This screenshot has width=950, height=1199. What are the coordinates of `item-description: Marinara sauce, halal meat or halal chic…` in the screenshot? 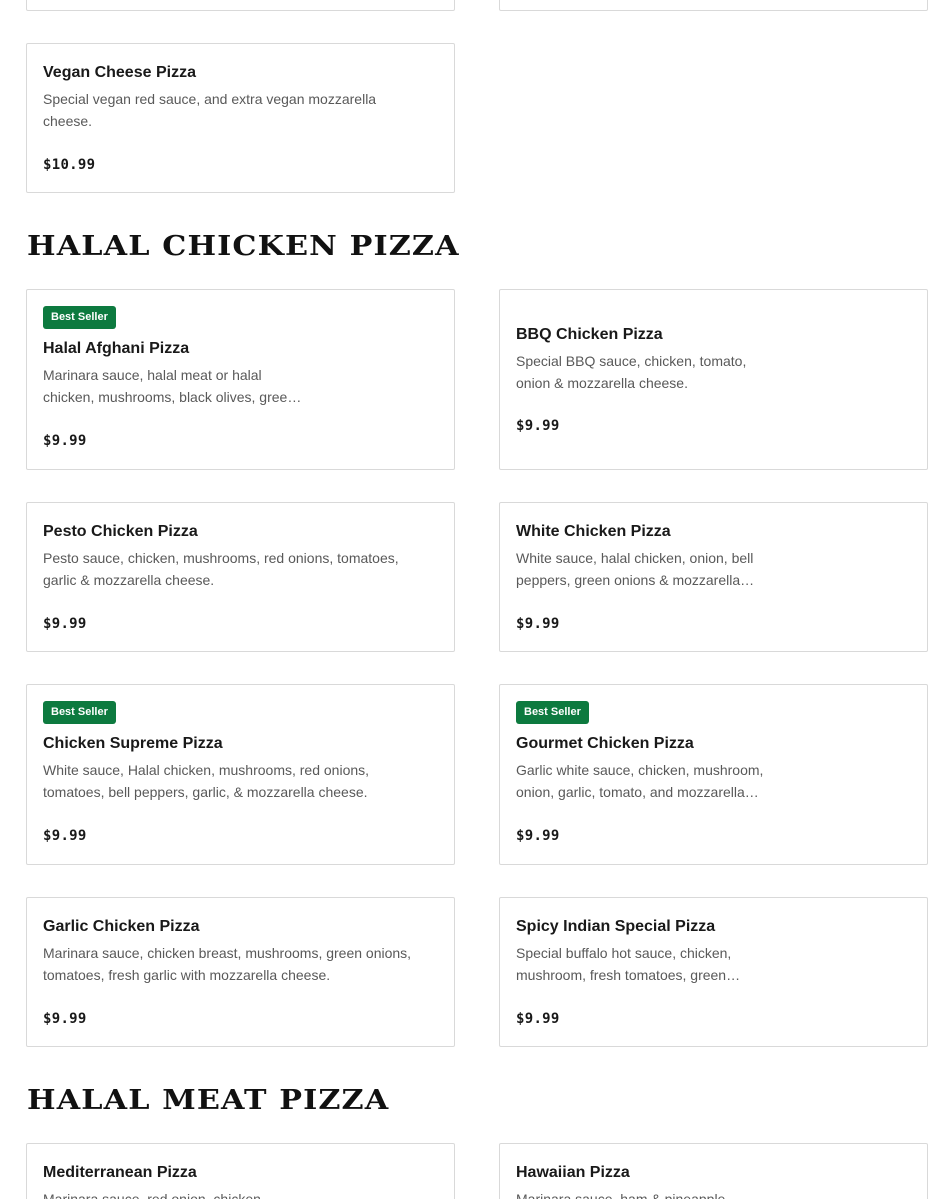 It's located at (169, 386).